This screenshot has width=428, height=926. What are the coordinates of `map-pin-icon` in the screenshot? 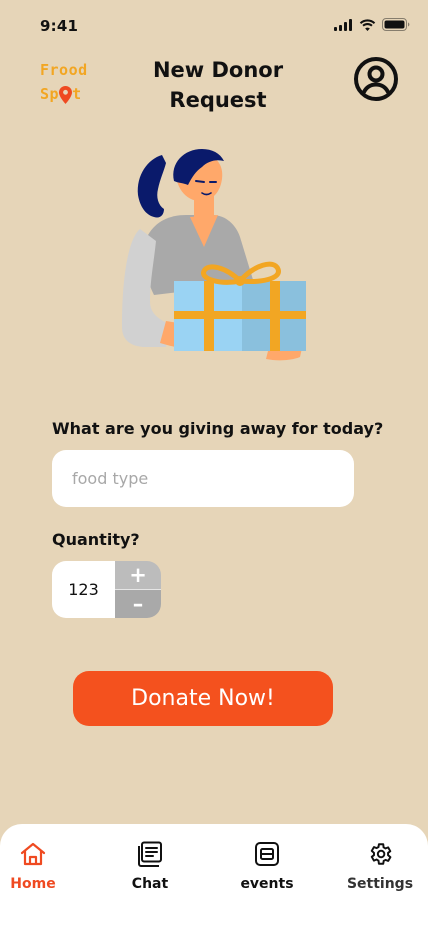 It's located at (66, 94).